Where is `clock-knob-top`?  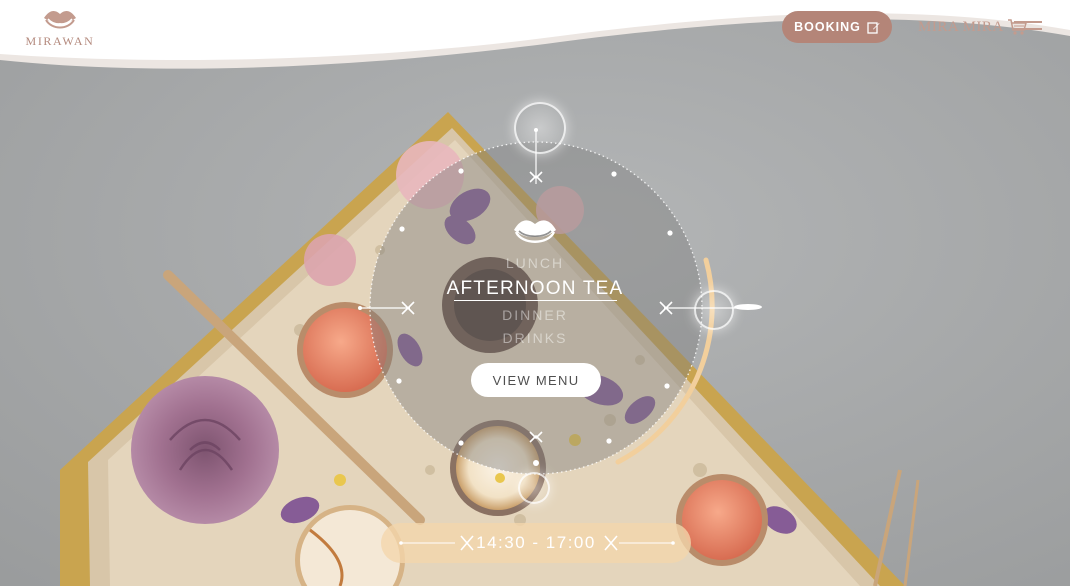
clock-knob-top is located at coordinates (540, 128).